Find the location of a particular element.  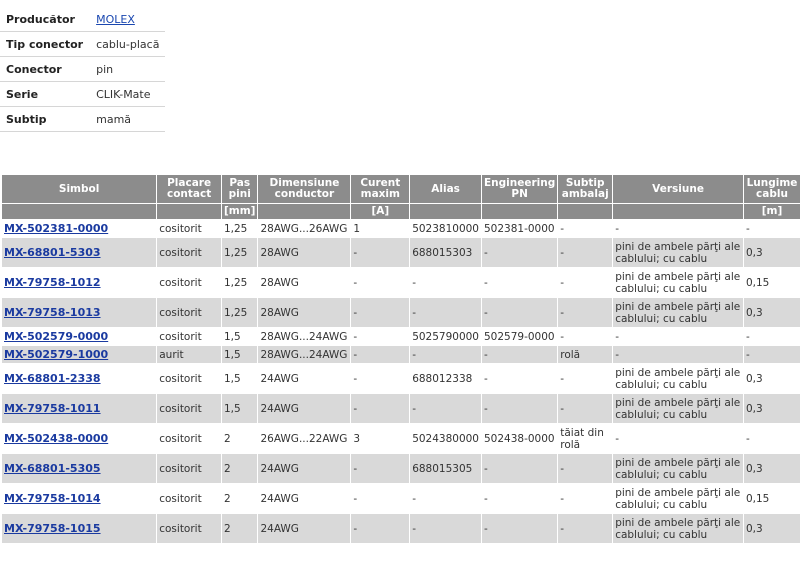

product-symbol-link: MX-502579-1000 is located at coordinates (56, 354).